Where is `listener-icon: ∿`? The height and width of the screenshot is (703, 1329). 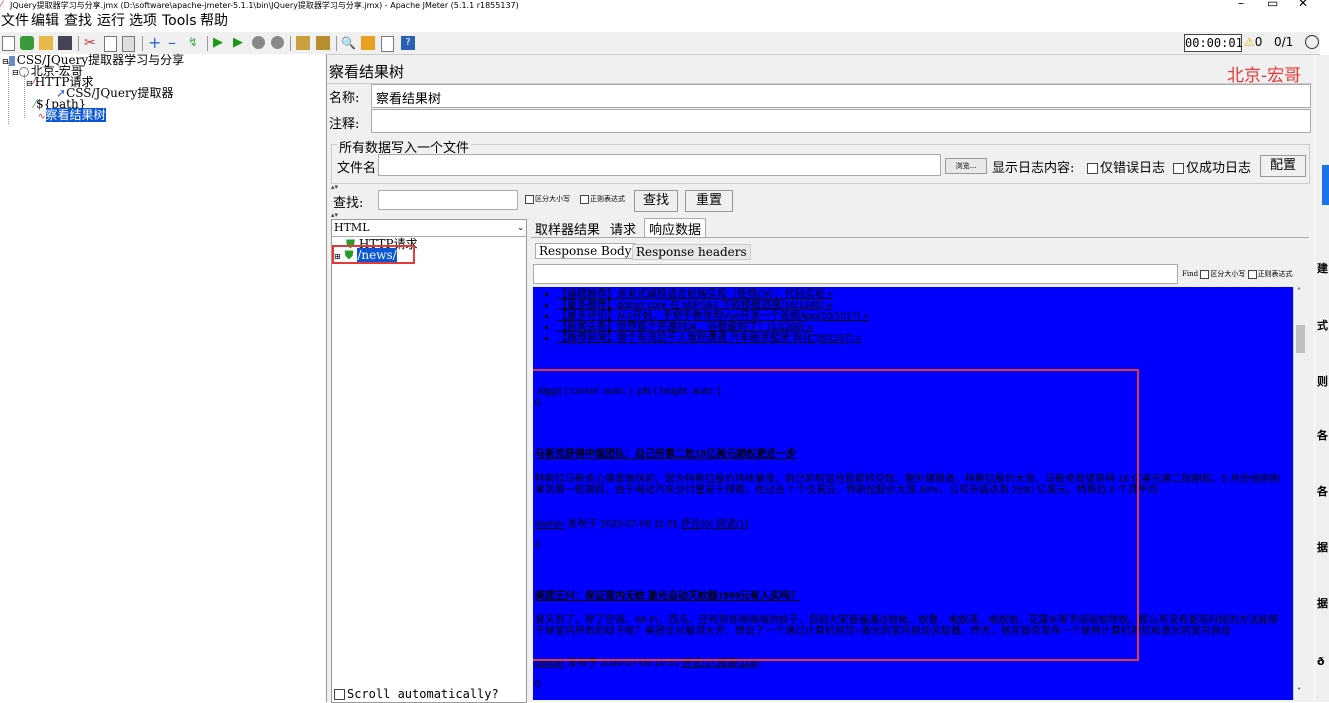 listener-icon: ∿ is located at coordinates (42, 117).